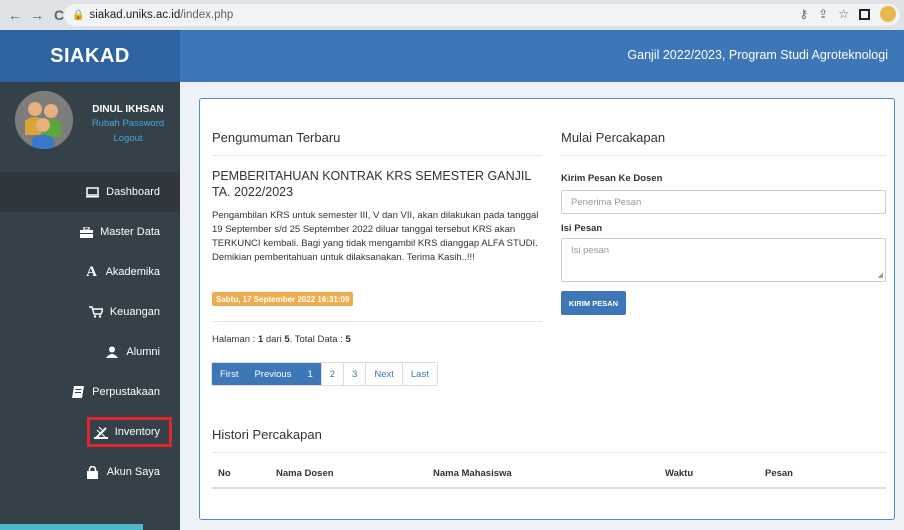 This screenshot has width=904, height=530. I want to click on pager-page-3: 3, so click(354, 374).